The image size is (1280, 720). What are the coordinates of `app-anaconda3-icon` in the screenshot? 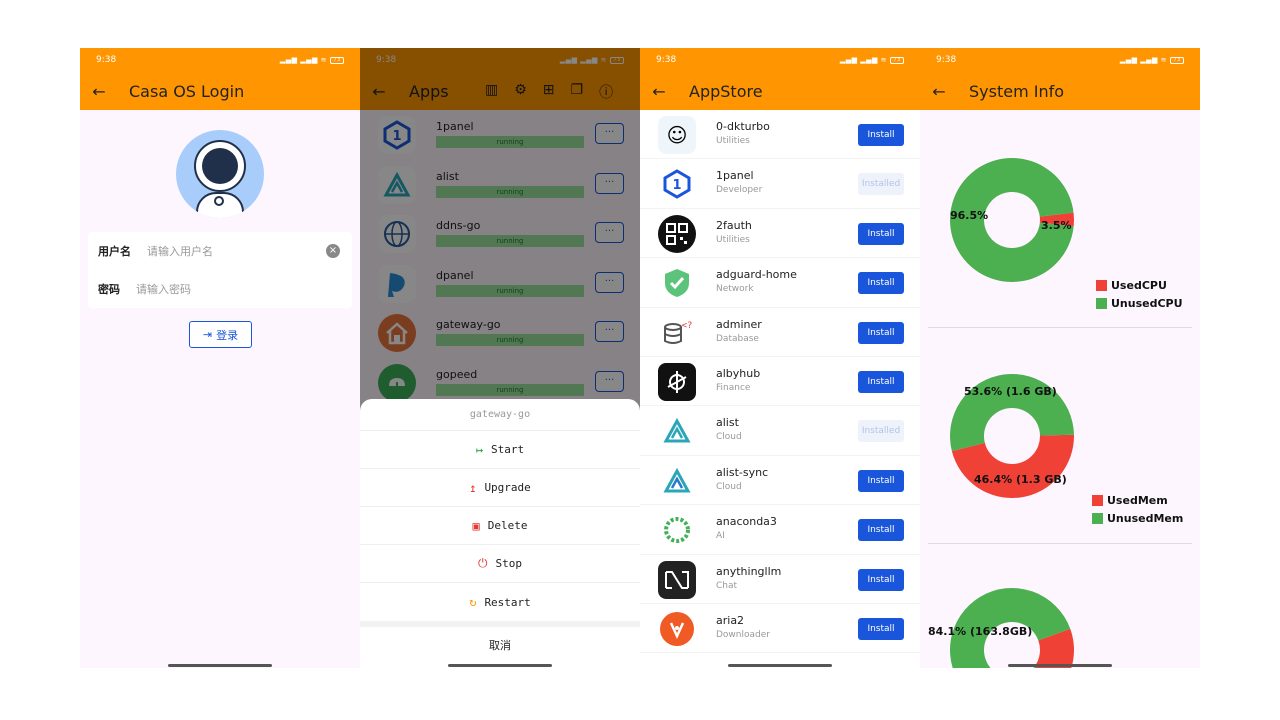 It's located at (677, 530).